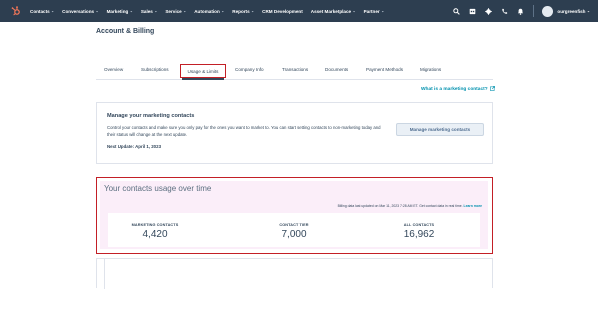 The image size is (598, 334). I want to click on nav-divider, so click(534, 11).